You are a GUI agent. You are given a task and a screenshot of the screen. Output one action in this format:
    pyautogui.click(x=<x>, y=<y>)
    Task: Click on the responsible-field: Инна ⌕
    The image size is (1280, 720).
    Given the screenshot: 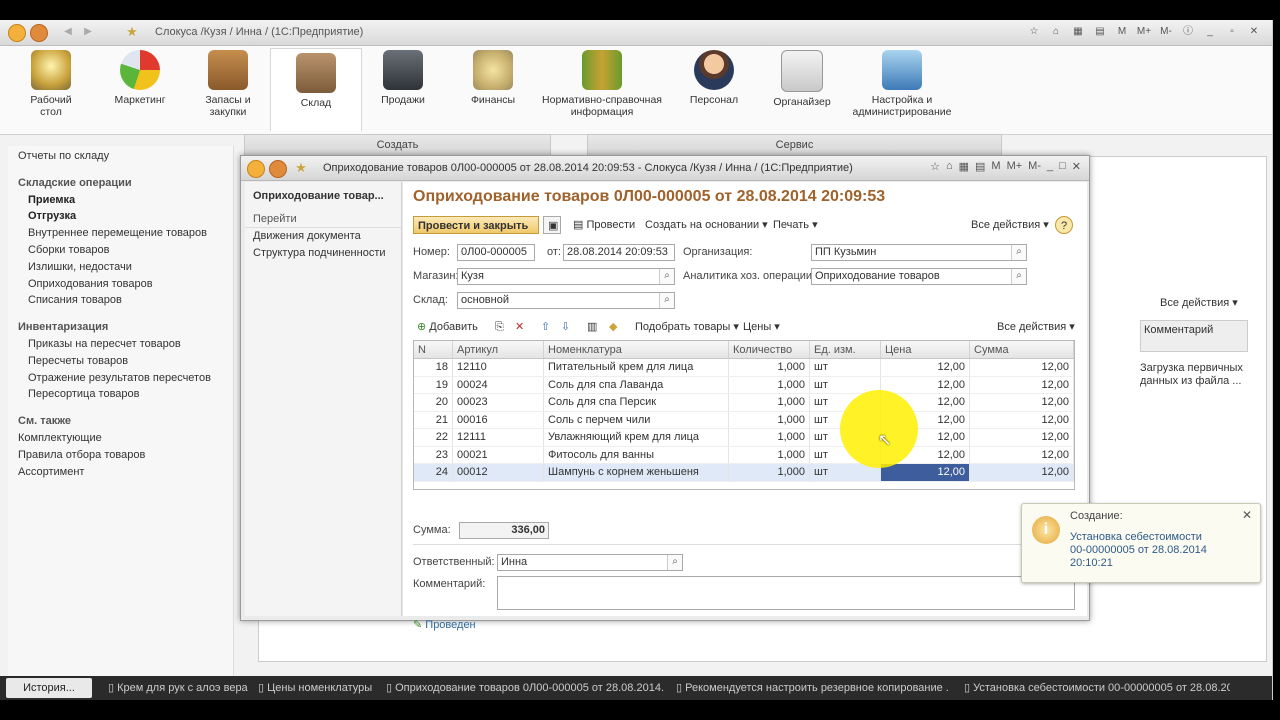 What is the action you would take?
    pyautogui.click(x=590, y=562)
    